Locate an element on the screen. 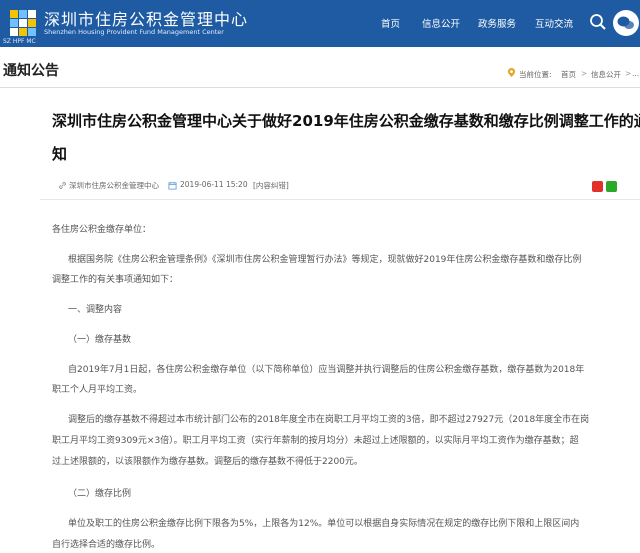  meta-divider is located at coordinates (340, 199).